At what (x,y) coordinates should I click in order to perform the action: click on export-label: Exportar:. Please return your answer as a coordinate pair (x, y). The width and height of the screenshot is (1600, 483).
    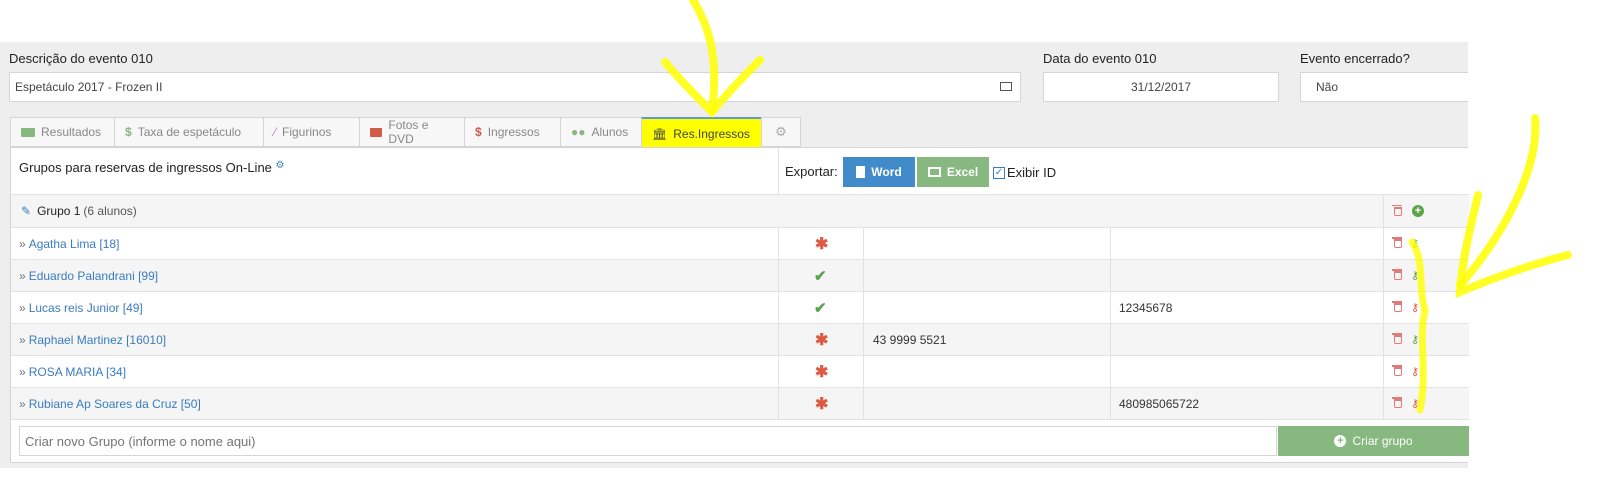
    Looking at the image, I should click on (811, 171).